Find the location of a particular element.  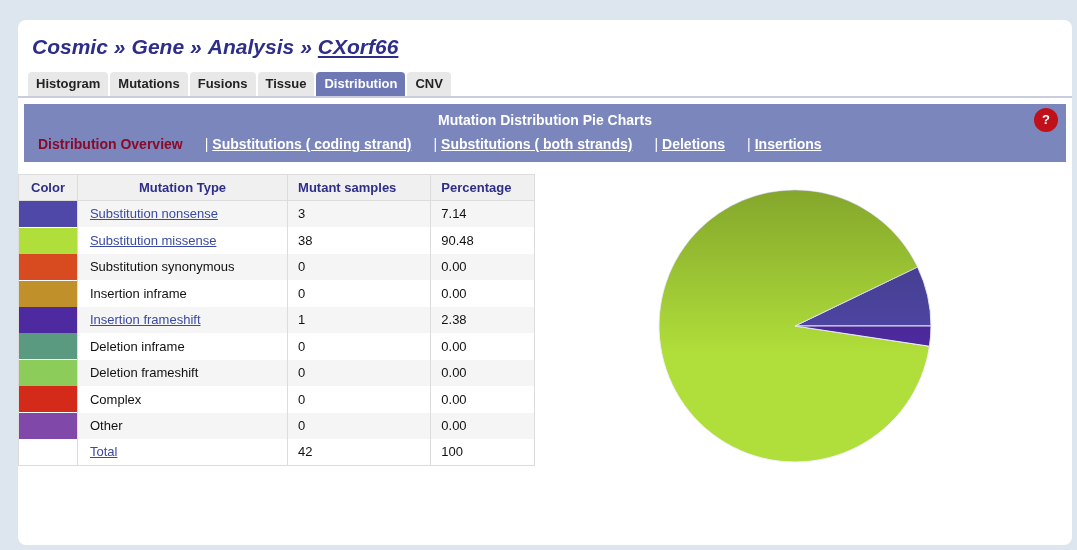

mutation-type: Other is located at coordinates (106, 425).